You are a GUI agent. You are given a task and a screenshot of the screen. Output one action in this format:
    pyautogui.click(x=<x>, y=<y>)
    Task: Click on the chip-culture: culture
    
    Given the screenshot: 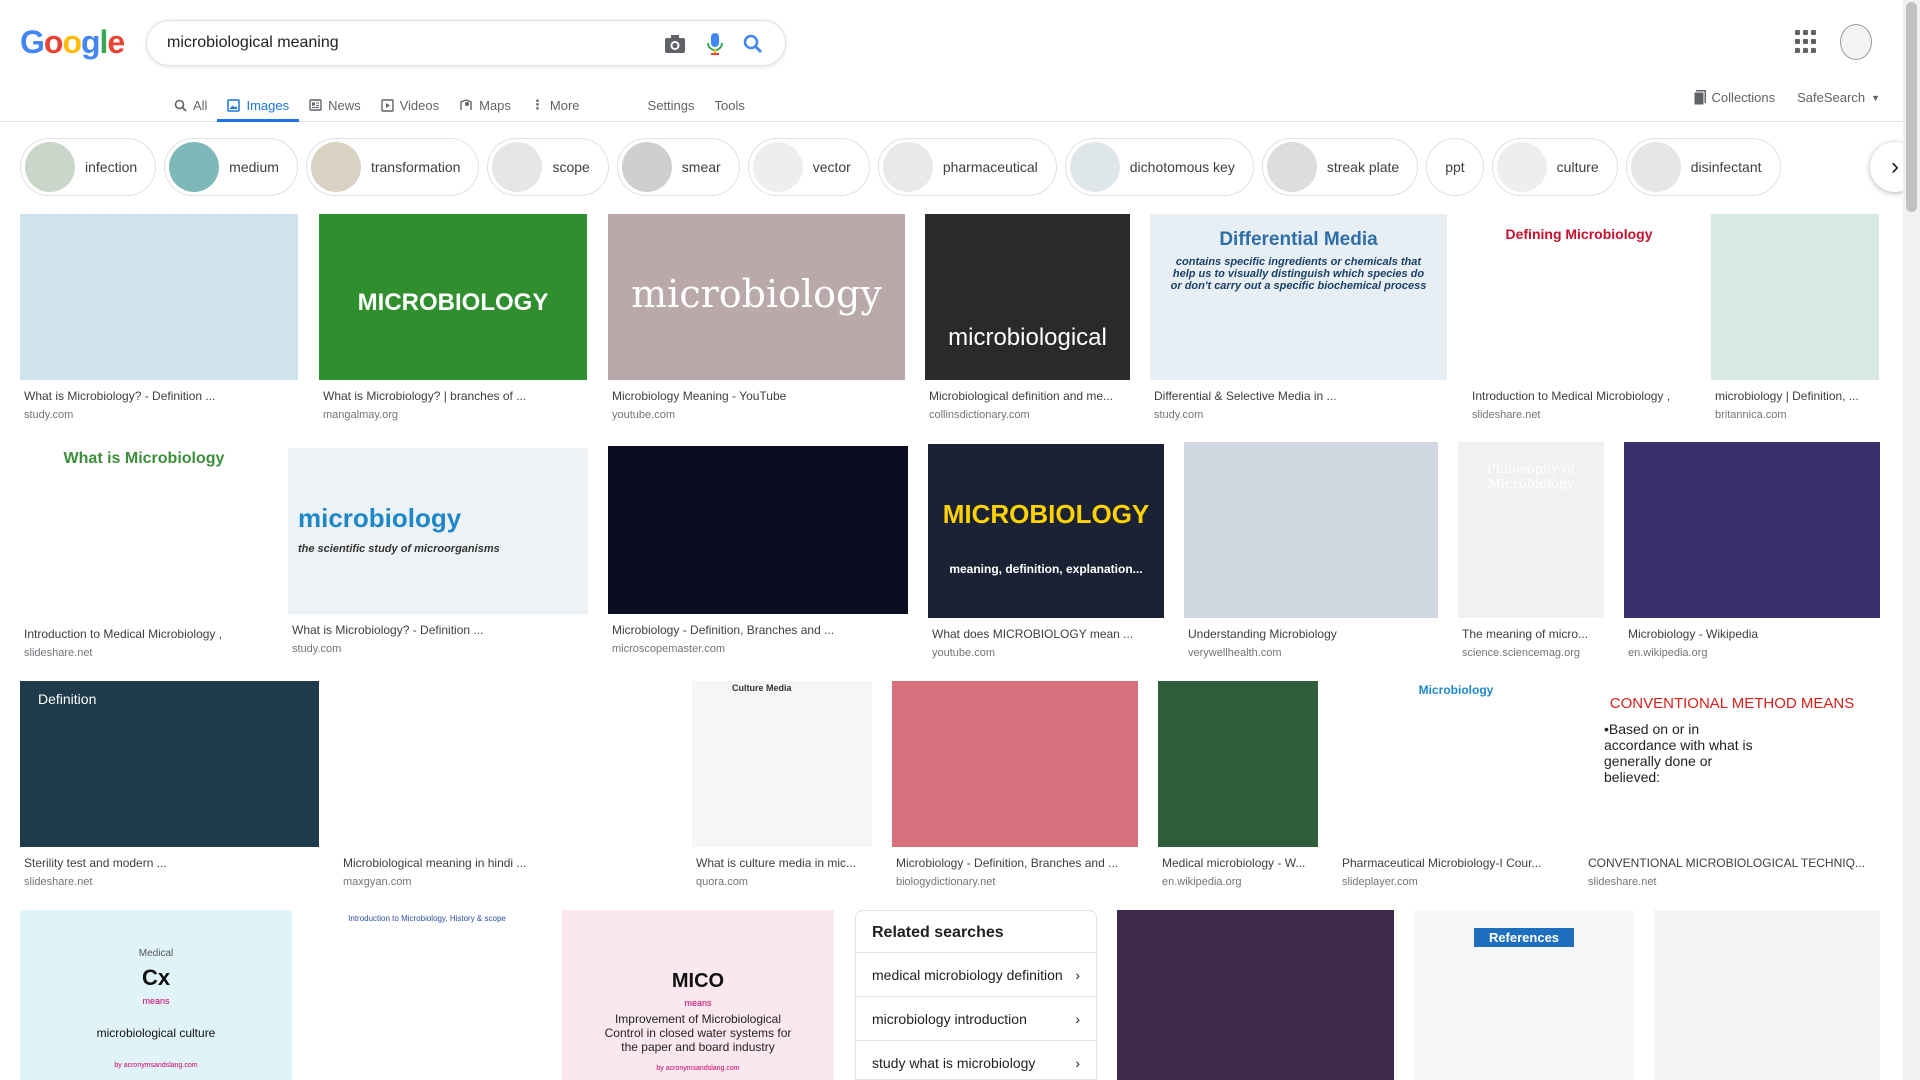 What is the action you would take?
    pyautogui.click(x=1554, y=167)
    